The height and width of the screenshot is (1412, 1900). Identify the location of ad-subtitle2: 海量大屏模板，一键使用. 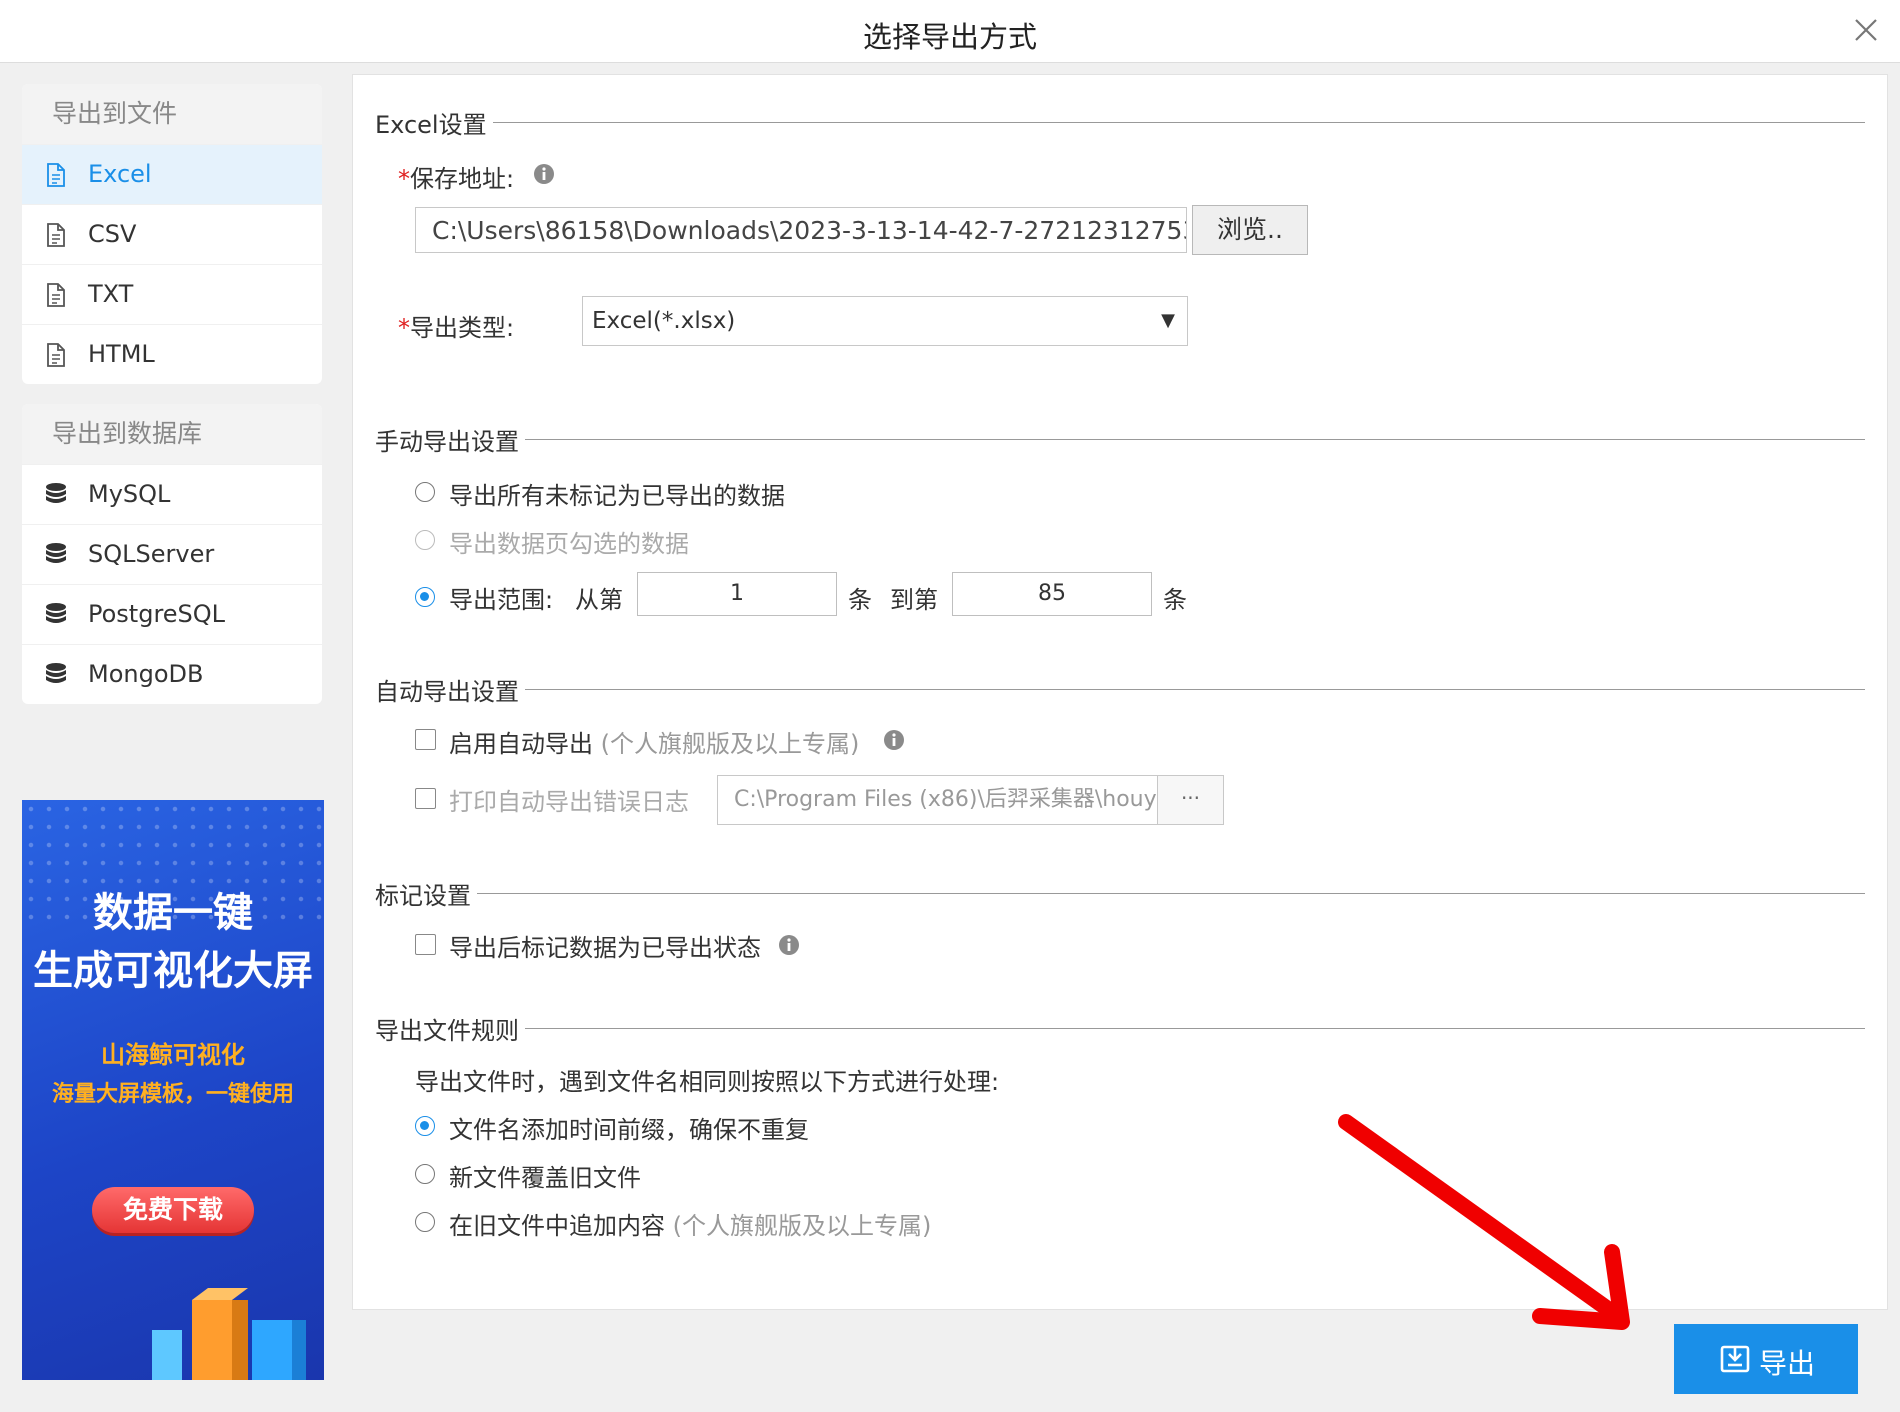
(172, 1094).